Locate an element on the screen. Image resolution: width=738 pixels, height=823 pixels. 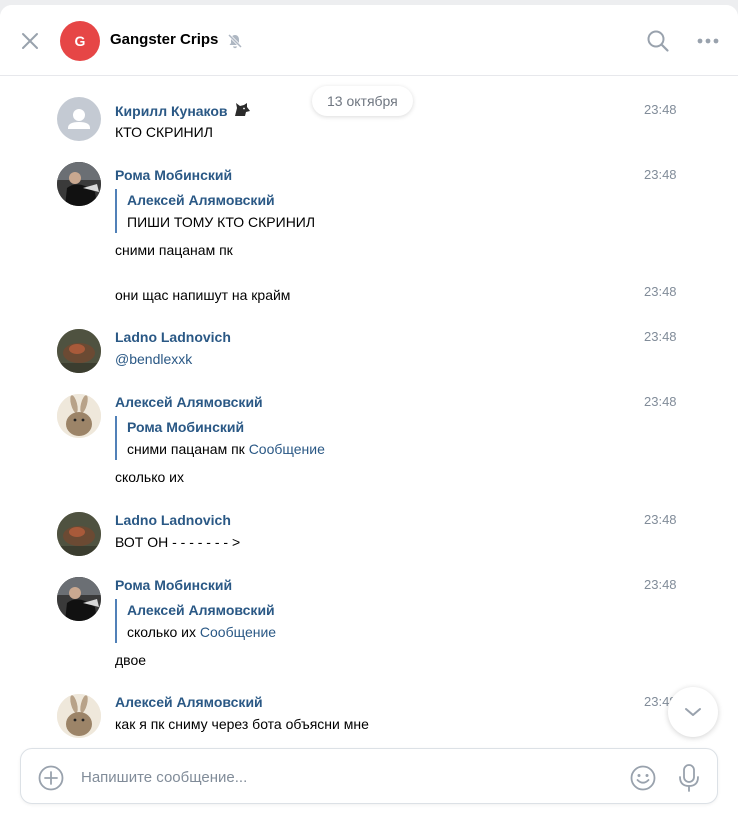
message-text: сколько их is located at coordinates (150, 477).